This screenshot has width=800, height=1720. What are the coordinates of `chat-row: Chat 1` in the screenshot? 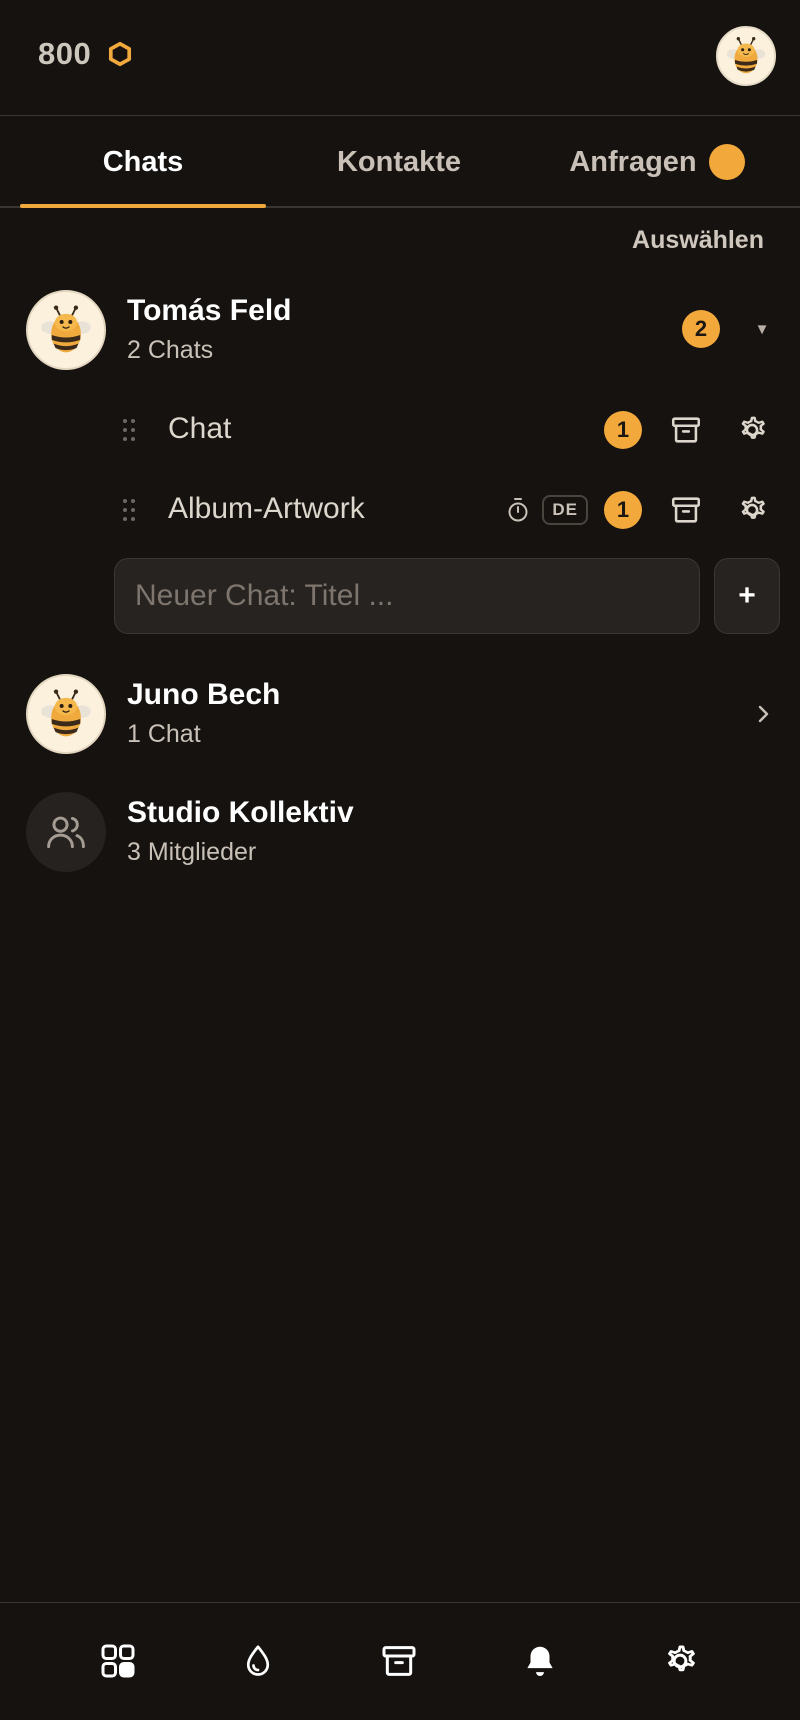 It's located at (455, 430).